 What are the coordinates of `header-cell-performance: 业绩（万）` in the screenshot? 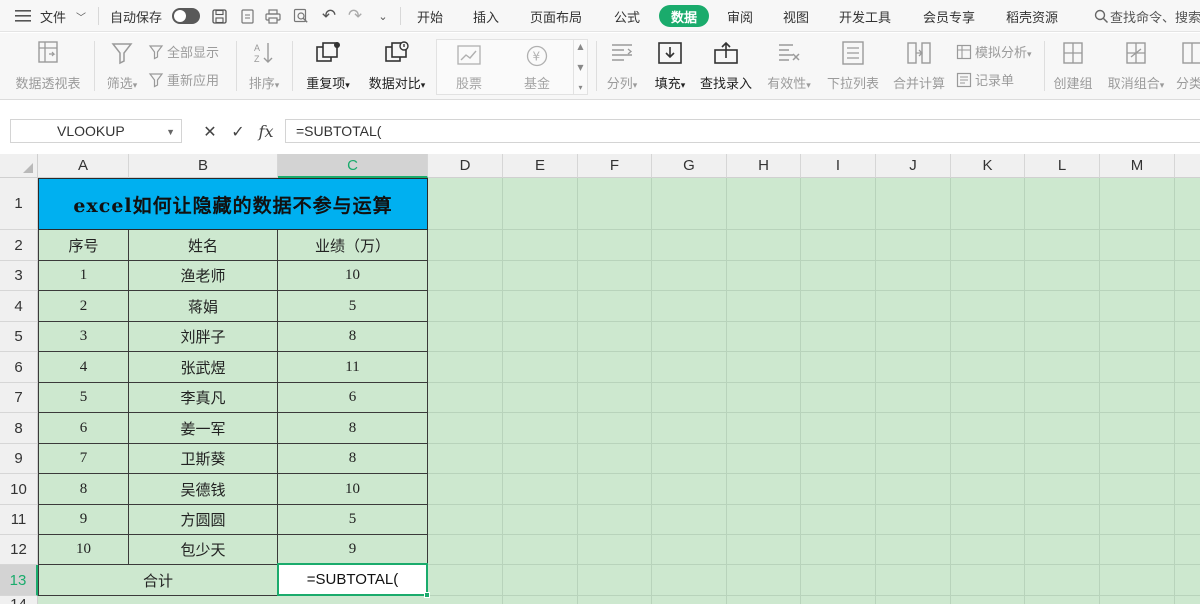 It's located at (353, 245).